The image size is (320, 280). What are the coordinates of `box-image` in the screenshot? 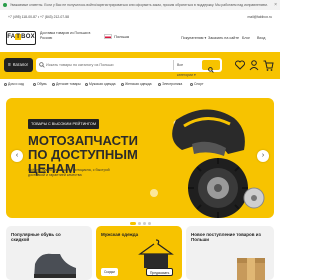 It's located at (251, 269).